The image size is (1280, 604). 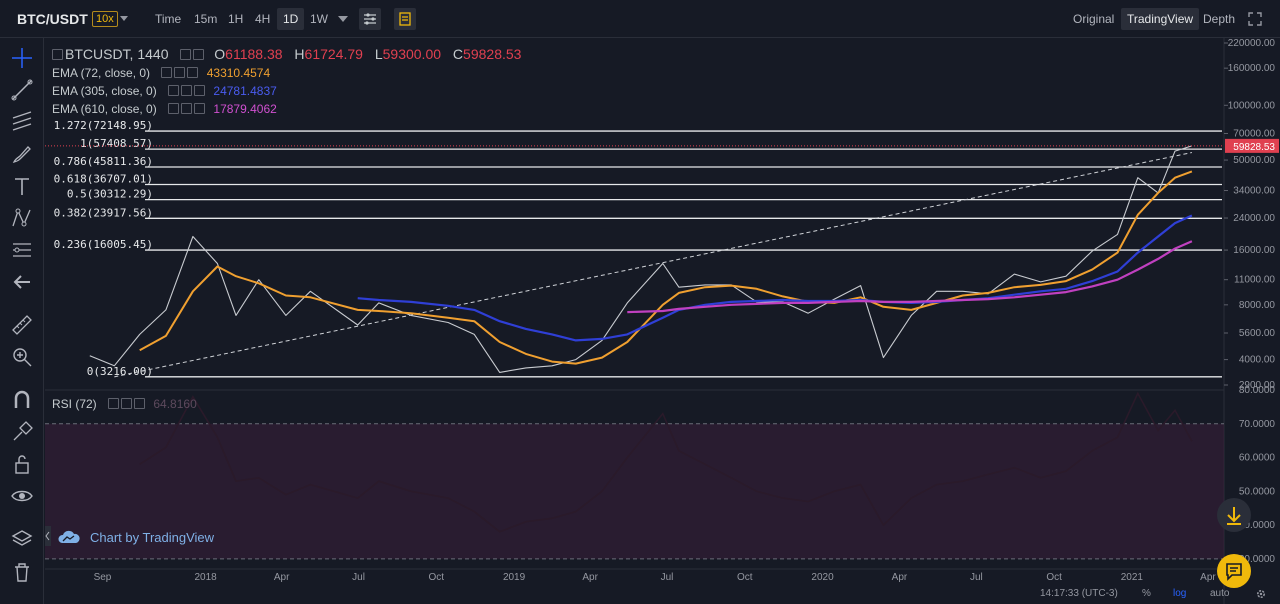 What do you see at coordinates (167, 72) in the screenshot?
I see `ema72-toggle-icon` at bounding box center [167, 72].